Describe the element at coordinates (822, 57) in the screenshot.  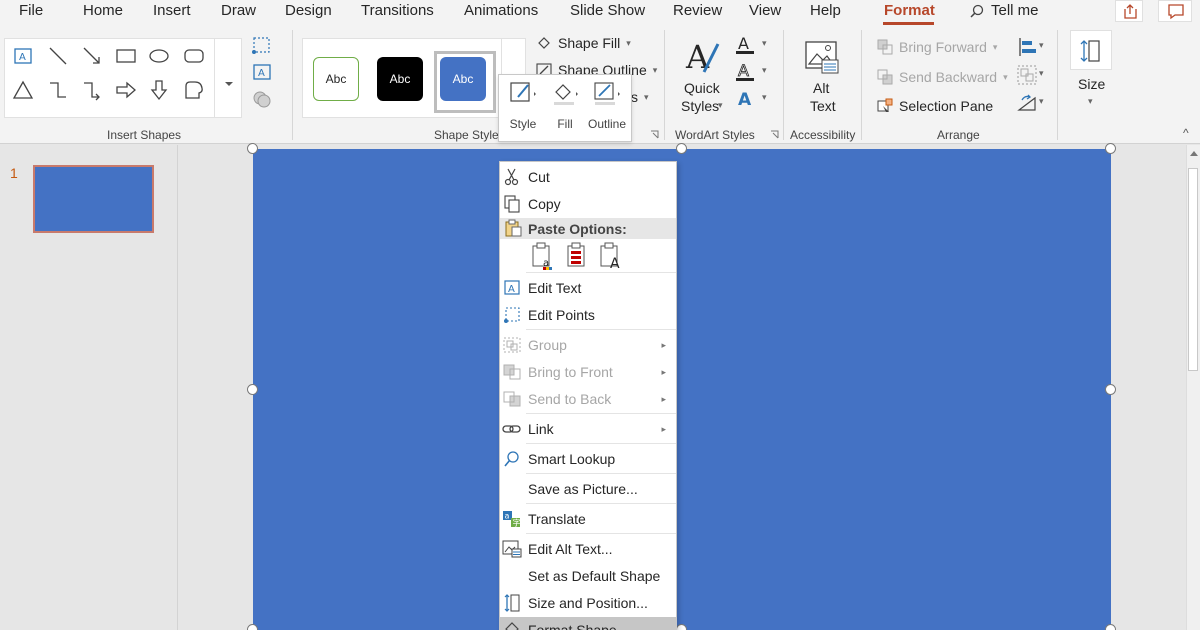
I see `alt-text-icon` at that location.